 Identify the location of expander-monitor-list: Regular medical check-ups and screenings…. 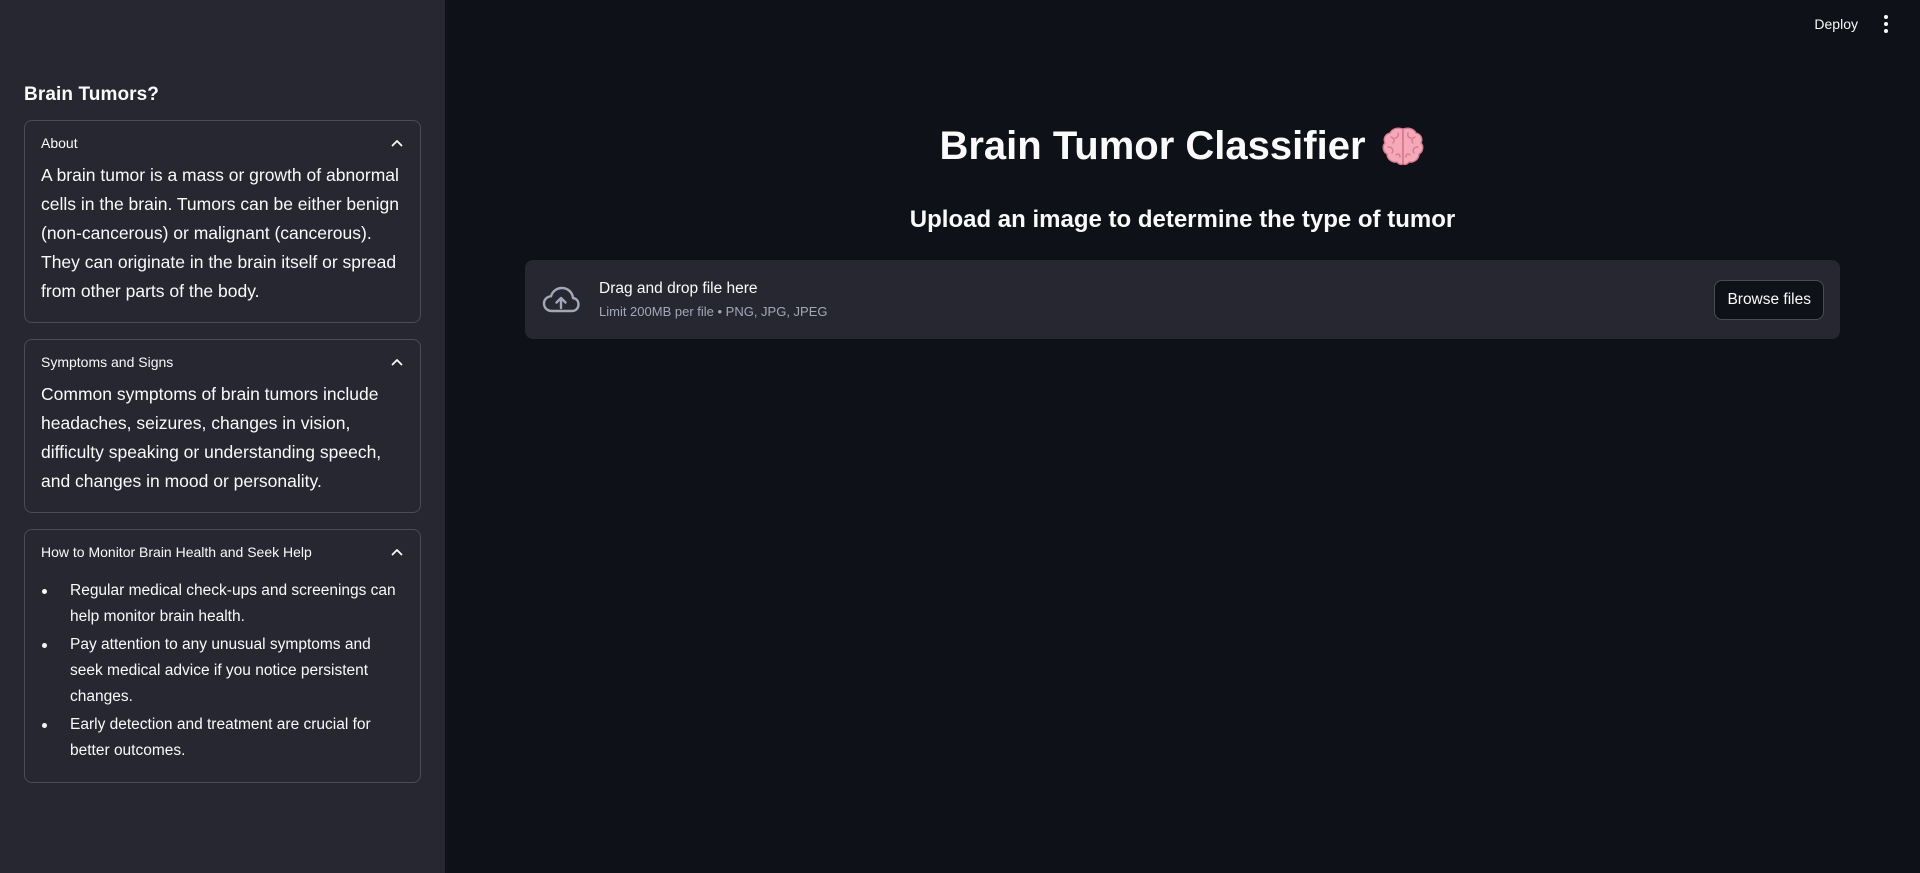
(222, 678).